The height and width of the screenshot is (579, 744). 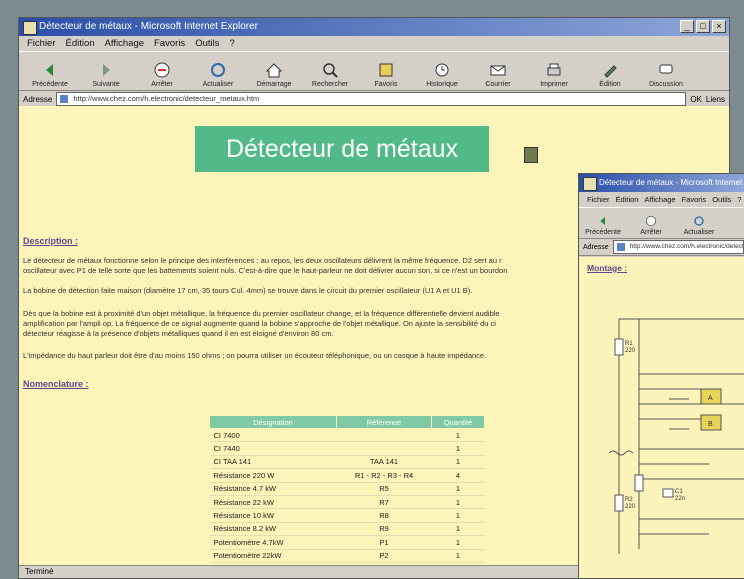 I want to click on edit-label: Édition, so click(x=610, y=84).